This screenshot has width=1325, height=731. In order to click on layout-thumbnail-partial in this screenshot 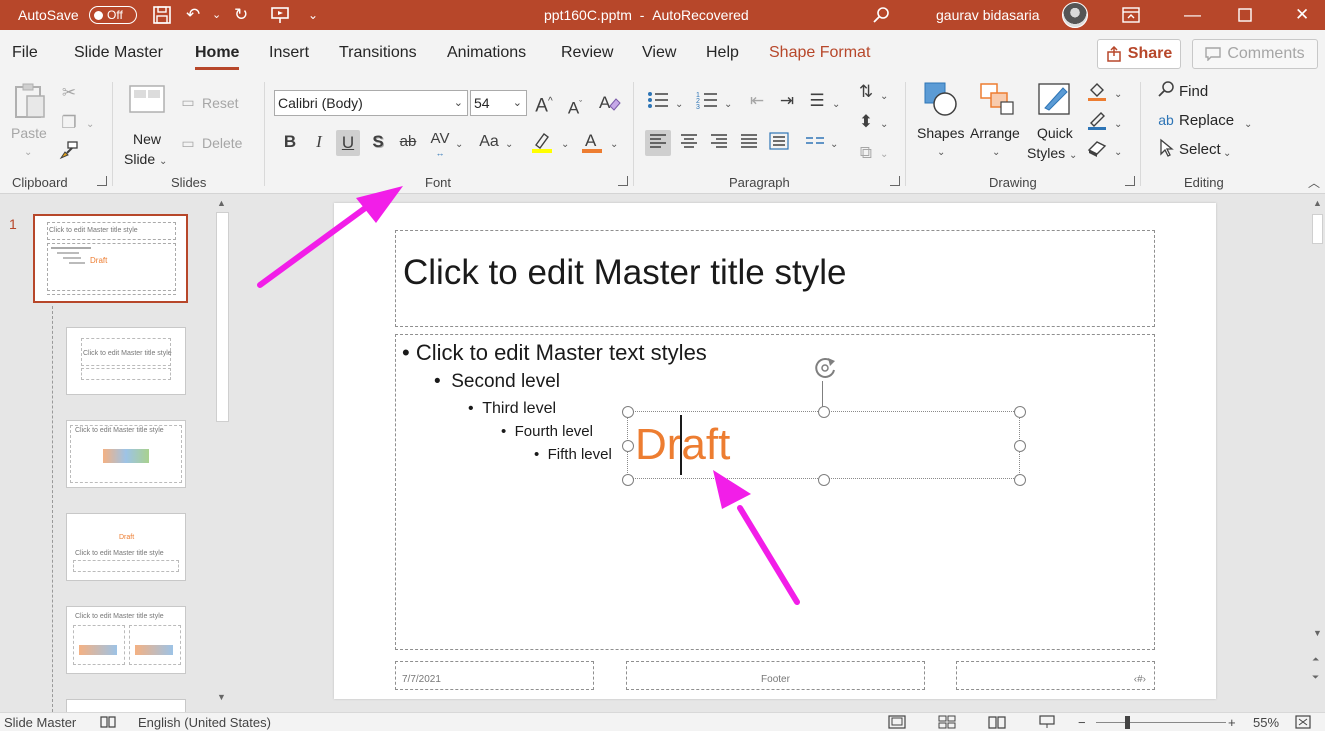, I will do `click(126, 705)`.